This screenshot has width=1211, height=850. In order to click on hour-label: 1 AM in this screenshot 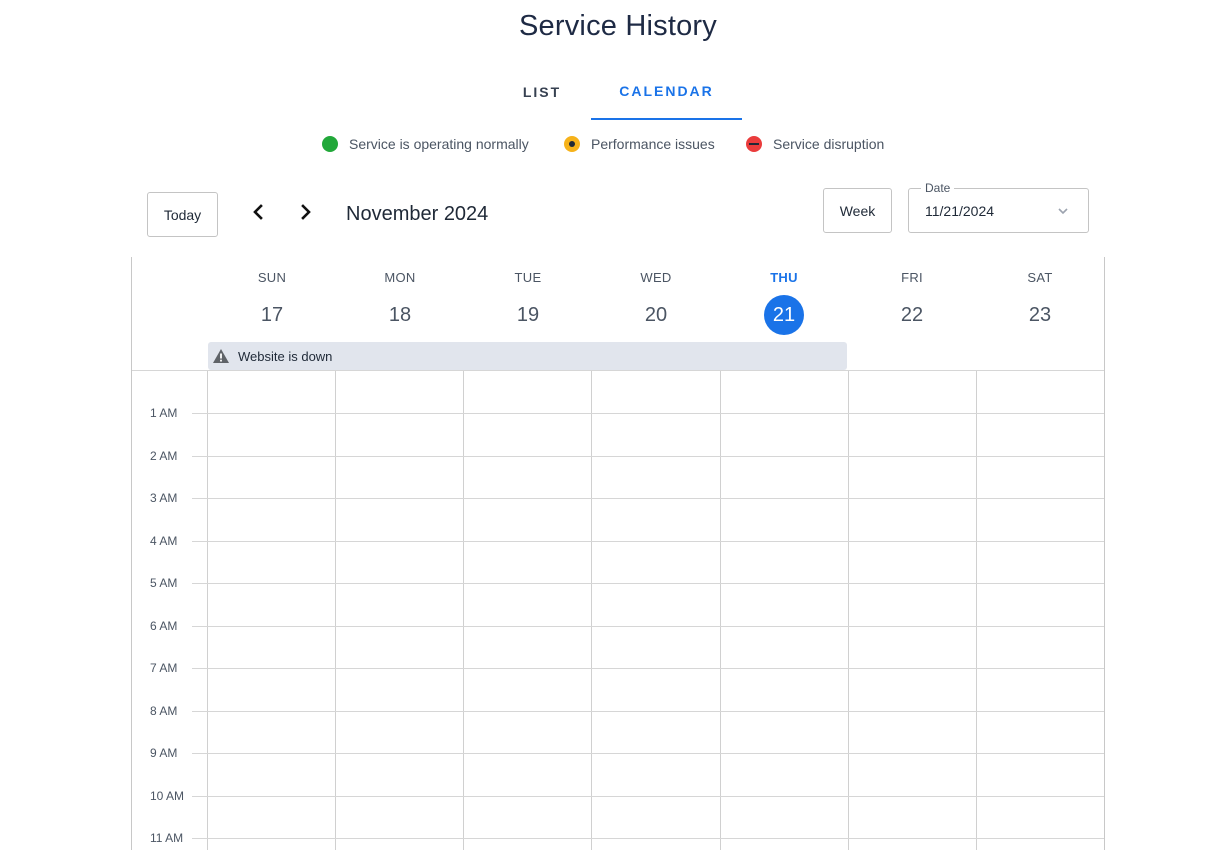, I will do `click(164, 413)`.